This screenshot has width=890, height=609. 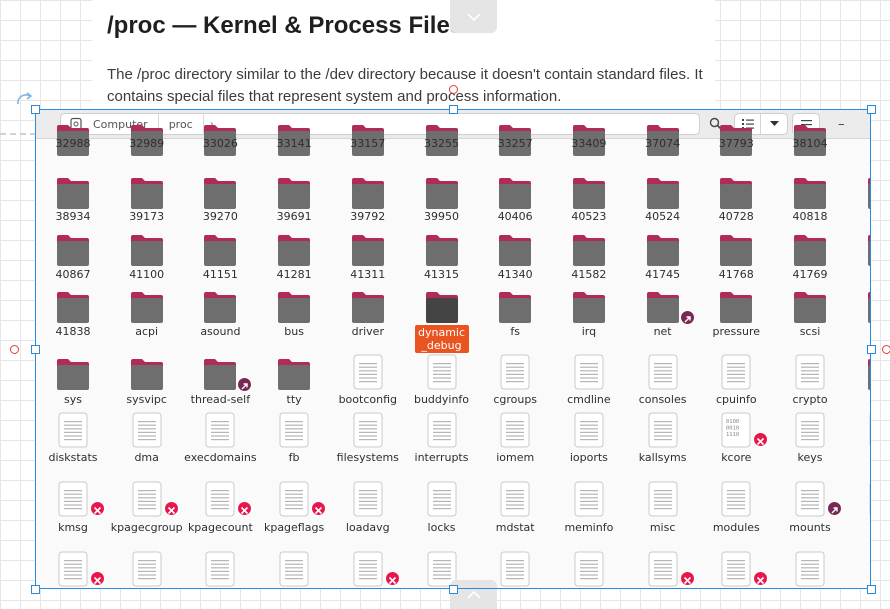 What do you see at coordinates (736, 206) in the screenshot?
I see `folder-item: 40728` at bounding box center [736, 206].